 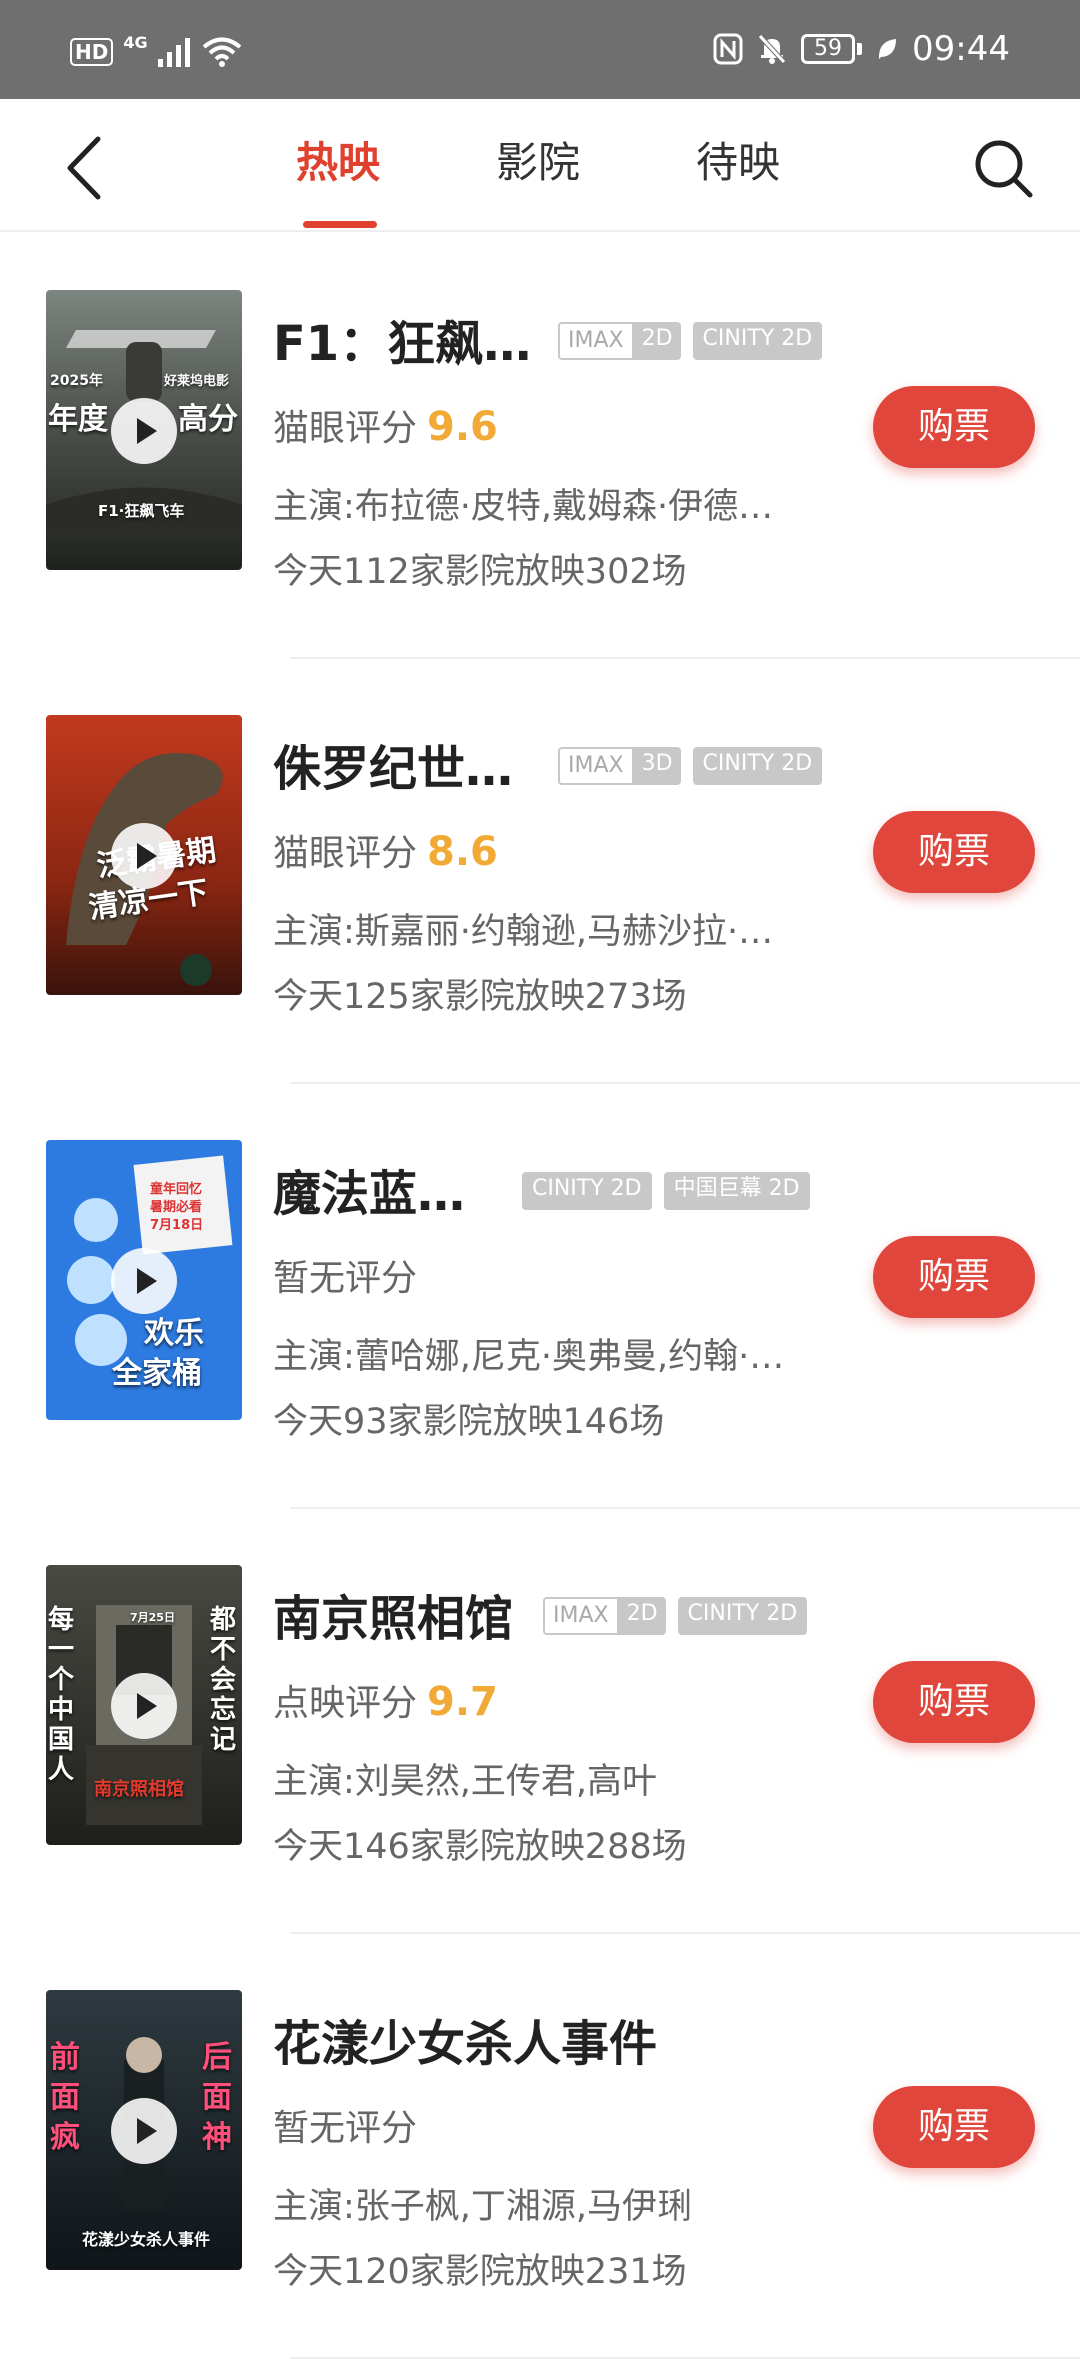 I want to click on poster-label: 7月18日, so click(x=177, y=1225).